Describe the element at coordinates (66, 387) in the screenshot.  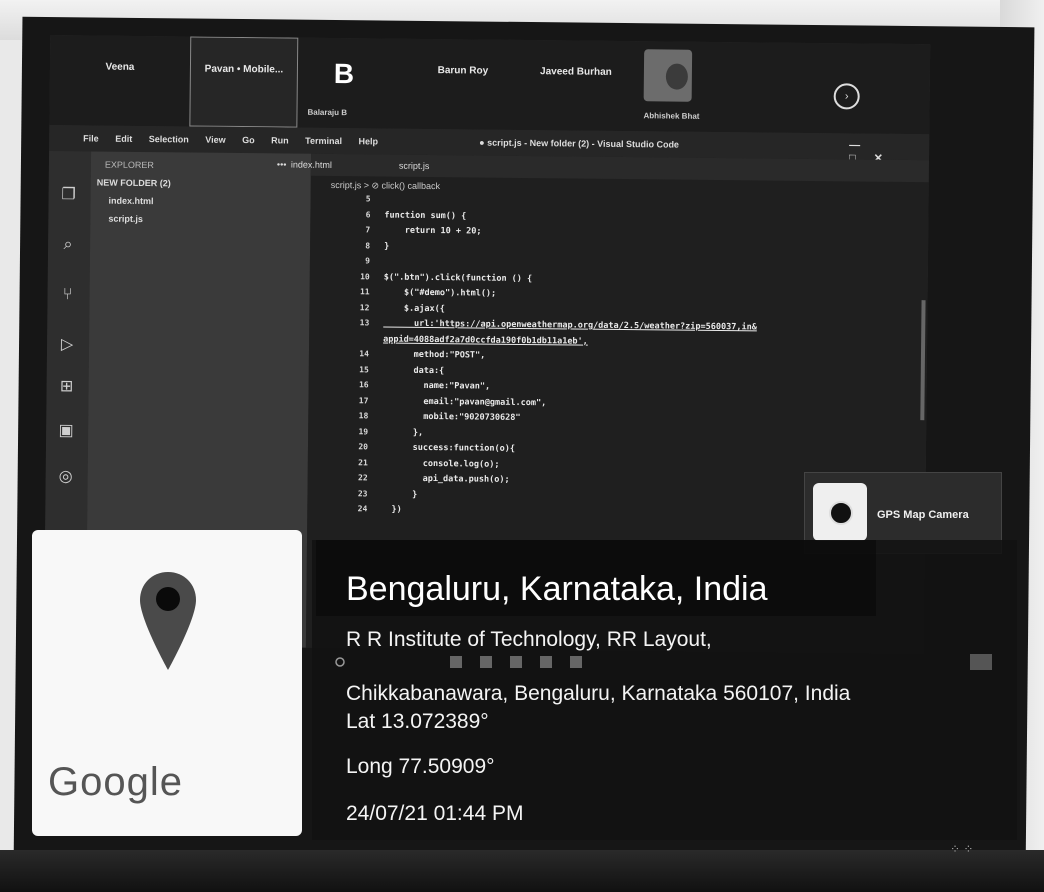
I see `extensions-icon: ⊞` at that location.